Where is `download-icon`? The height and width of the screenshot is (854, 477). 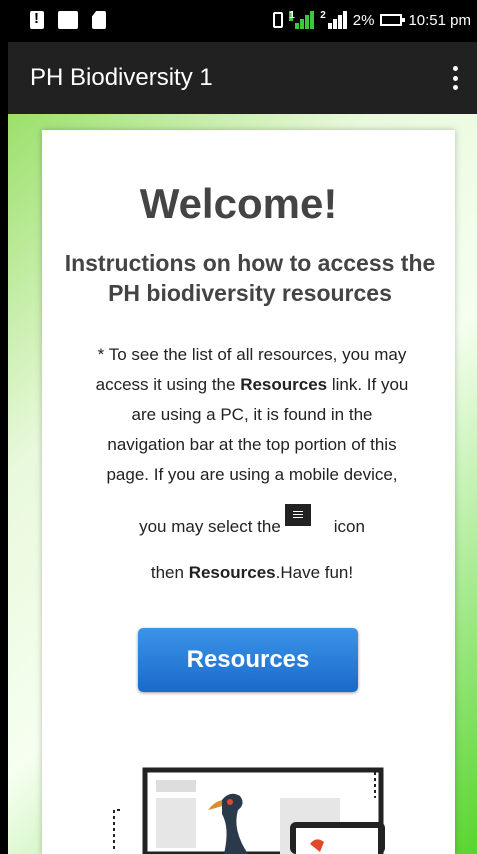
download-icon is located at coordinates (68, 20).